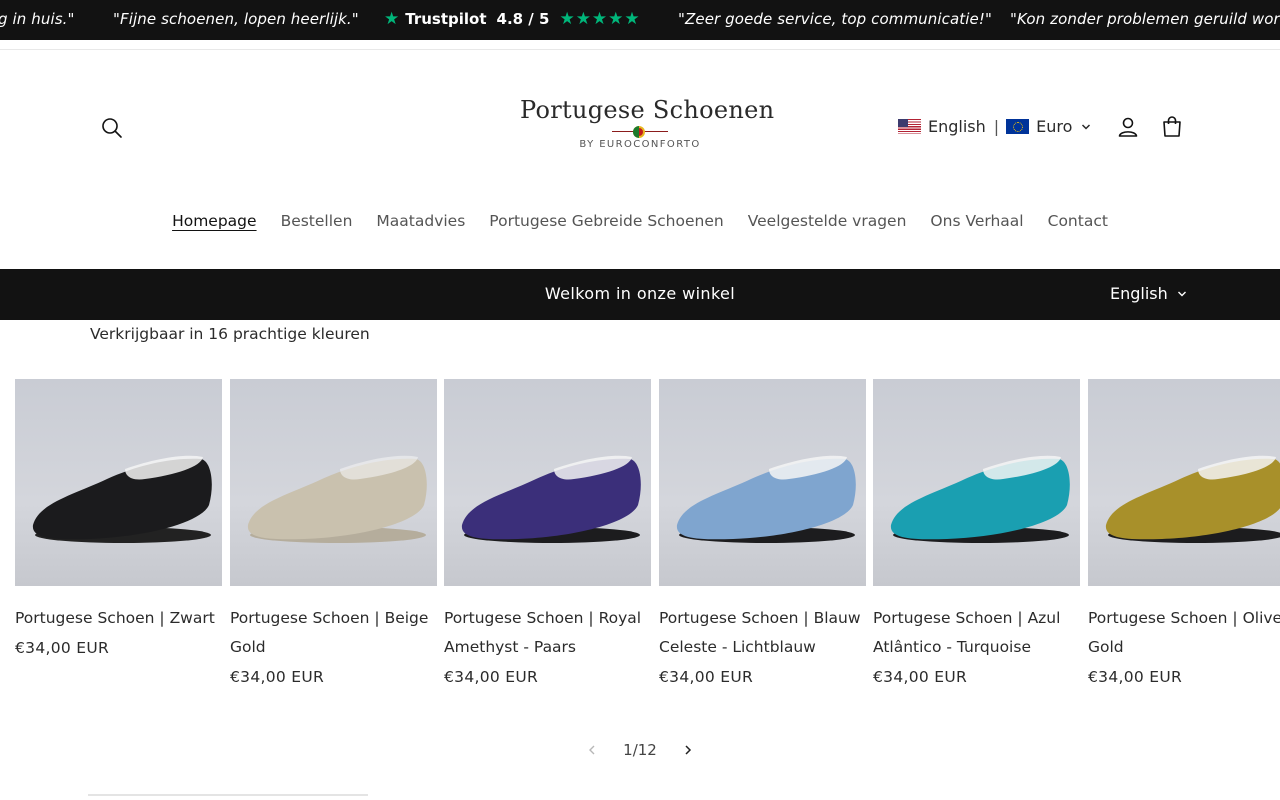 This screenshot has width=1280, height=800. Describe the element at coordinates (647, 110) in the screenshot. I see `logo-title: Portugese Schoenen` at that location.